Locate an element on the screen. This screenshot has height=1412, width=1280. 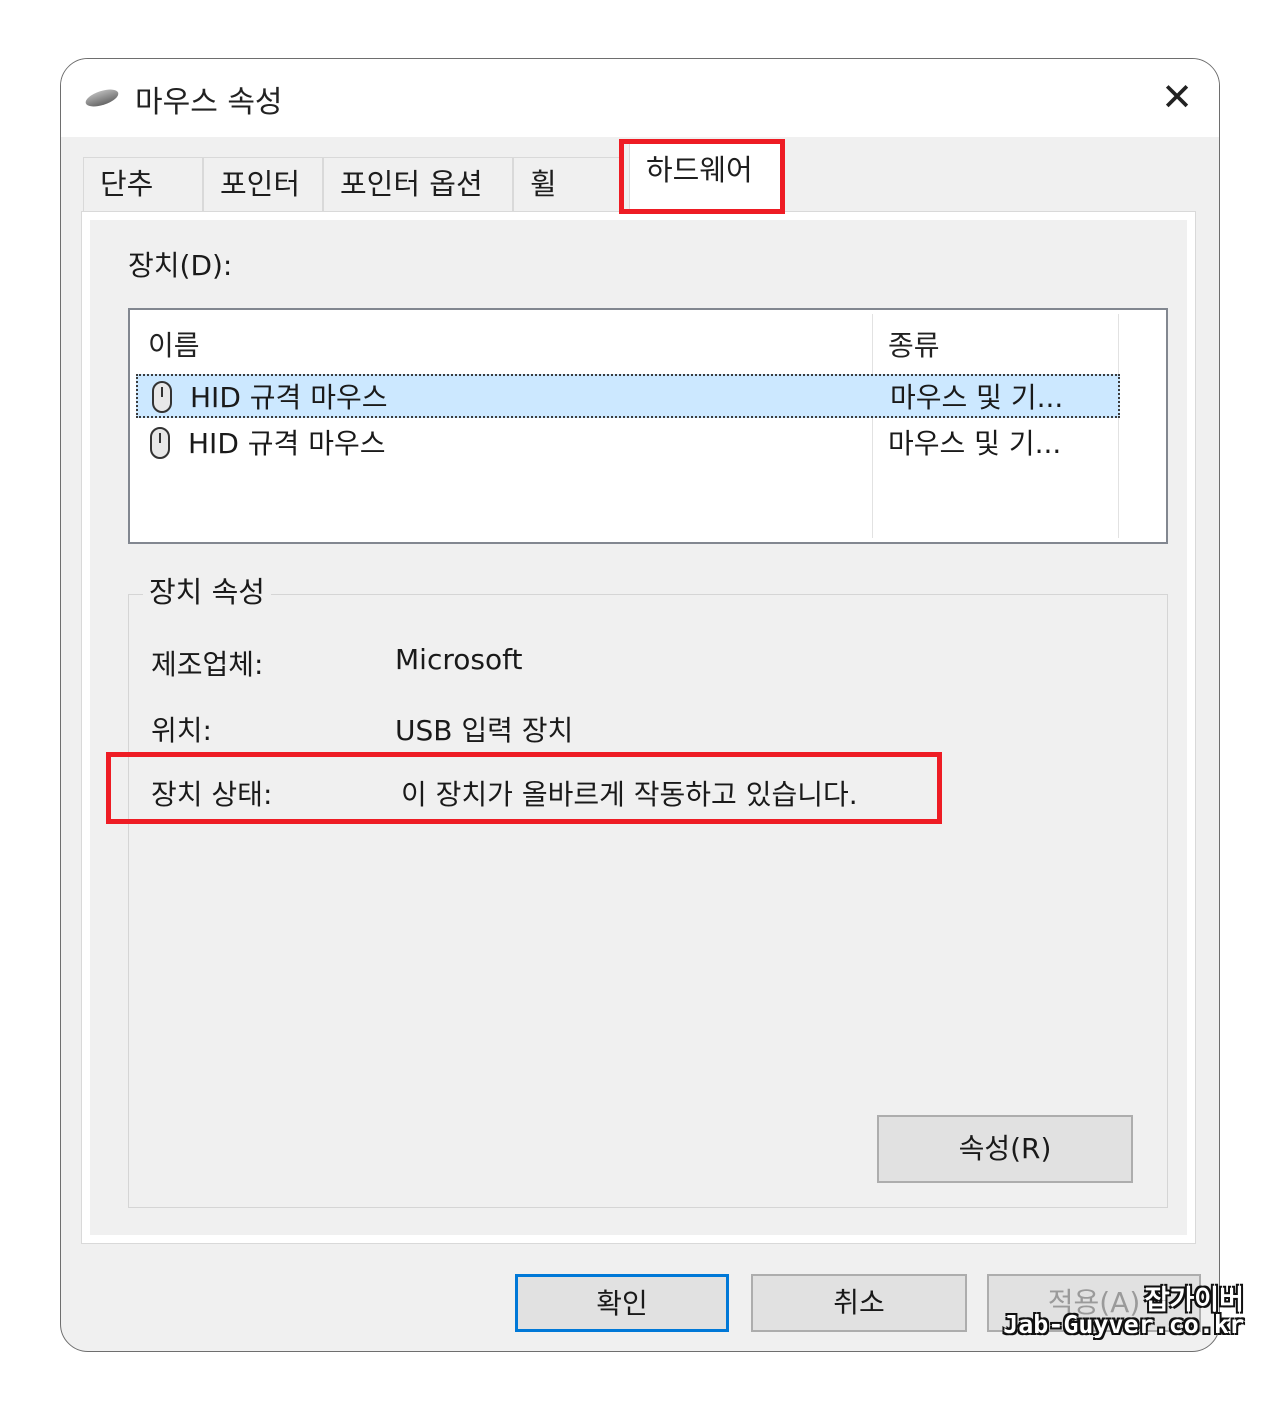
device-status-label: 장치 상태: is located at coordinates (212, 794).